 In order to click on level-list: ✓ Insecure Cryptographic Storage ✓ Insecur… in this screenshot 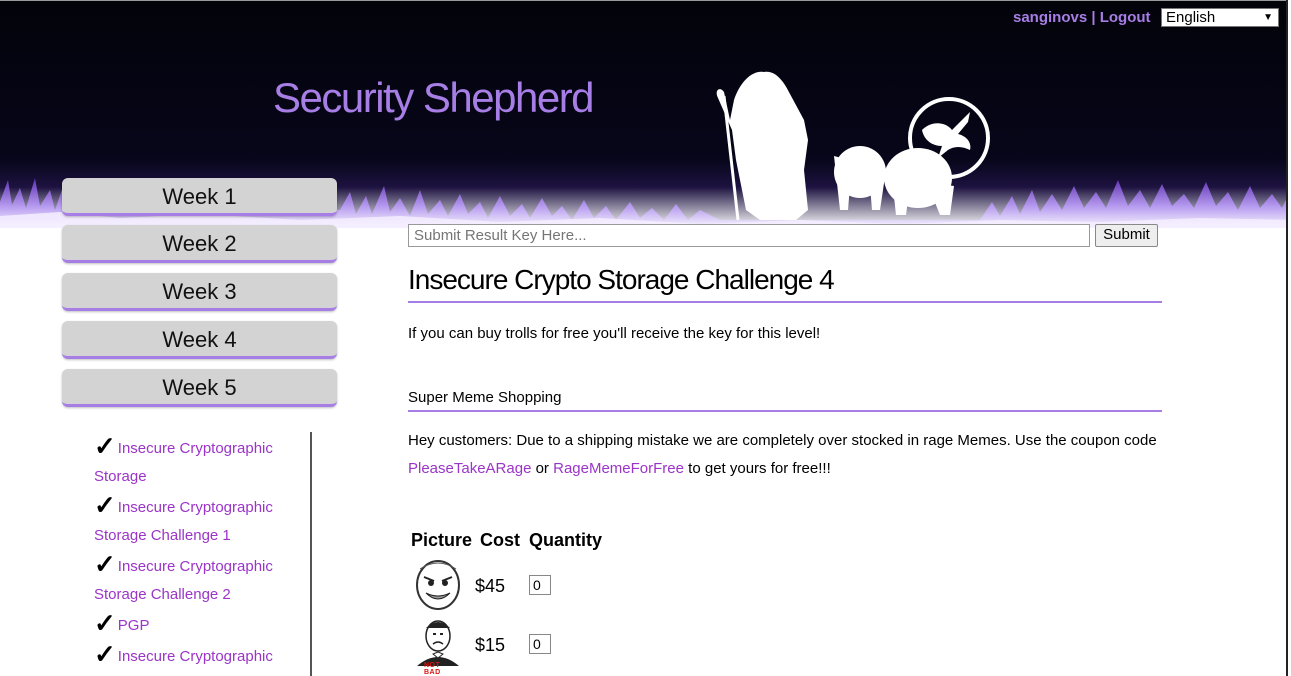, I will do `click(195, 554)`.